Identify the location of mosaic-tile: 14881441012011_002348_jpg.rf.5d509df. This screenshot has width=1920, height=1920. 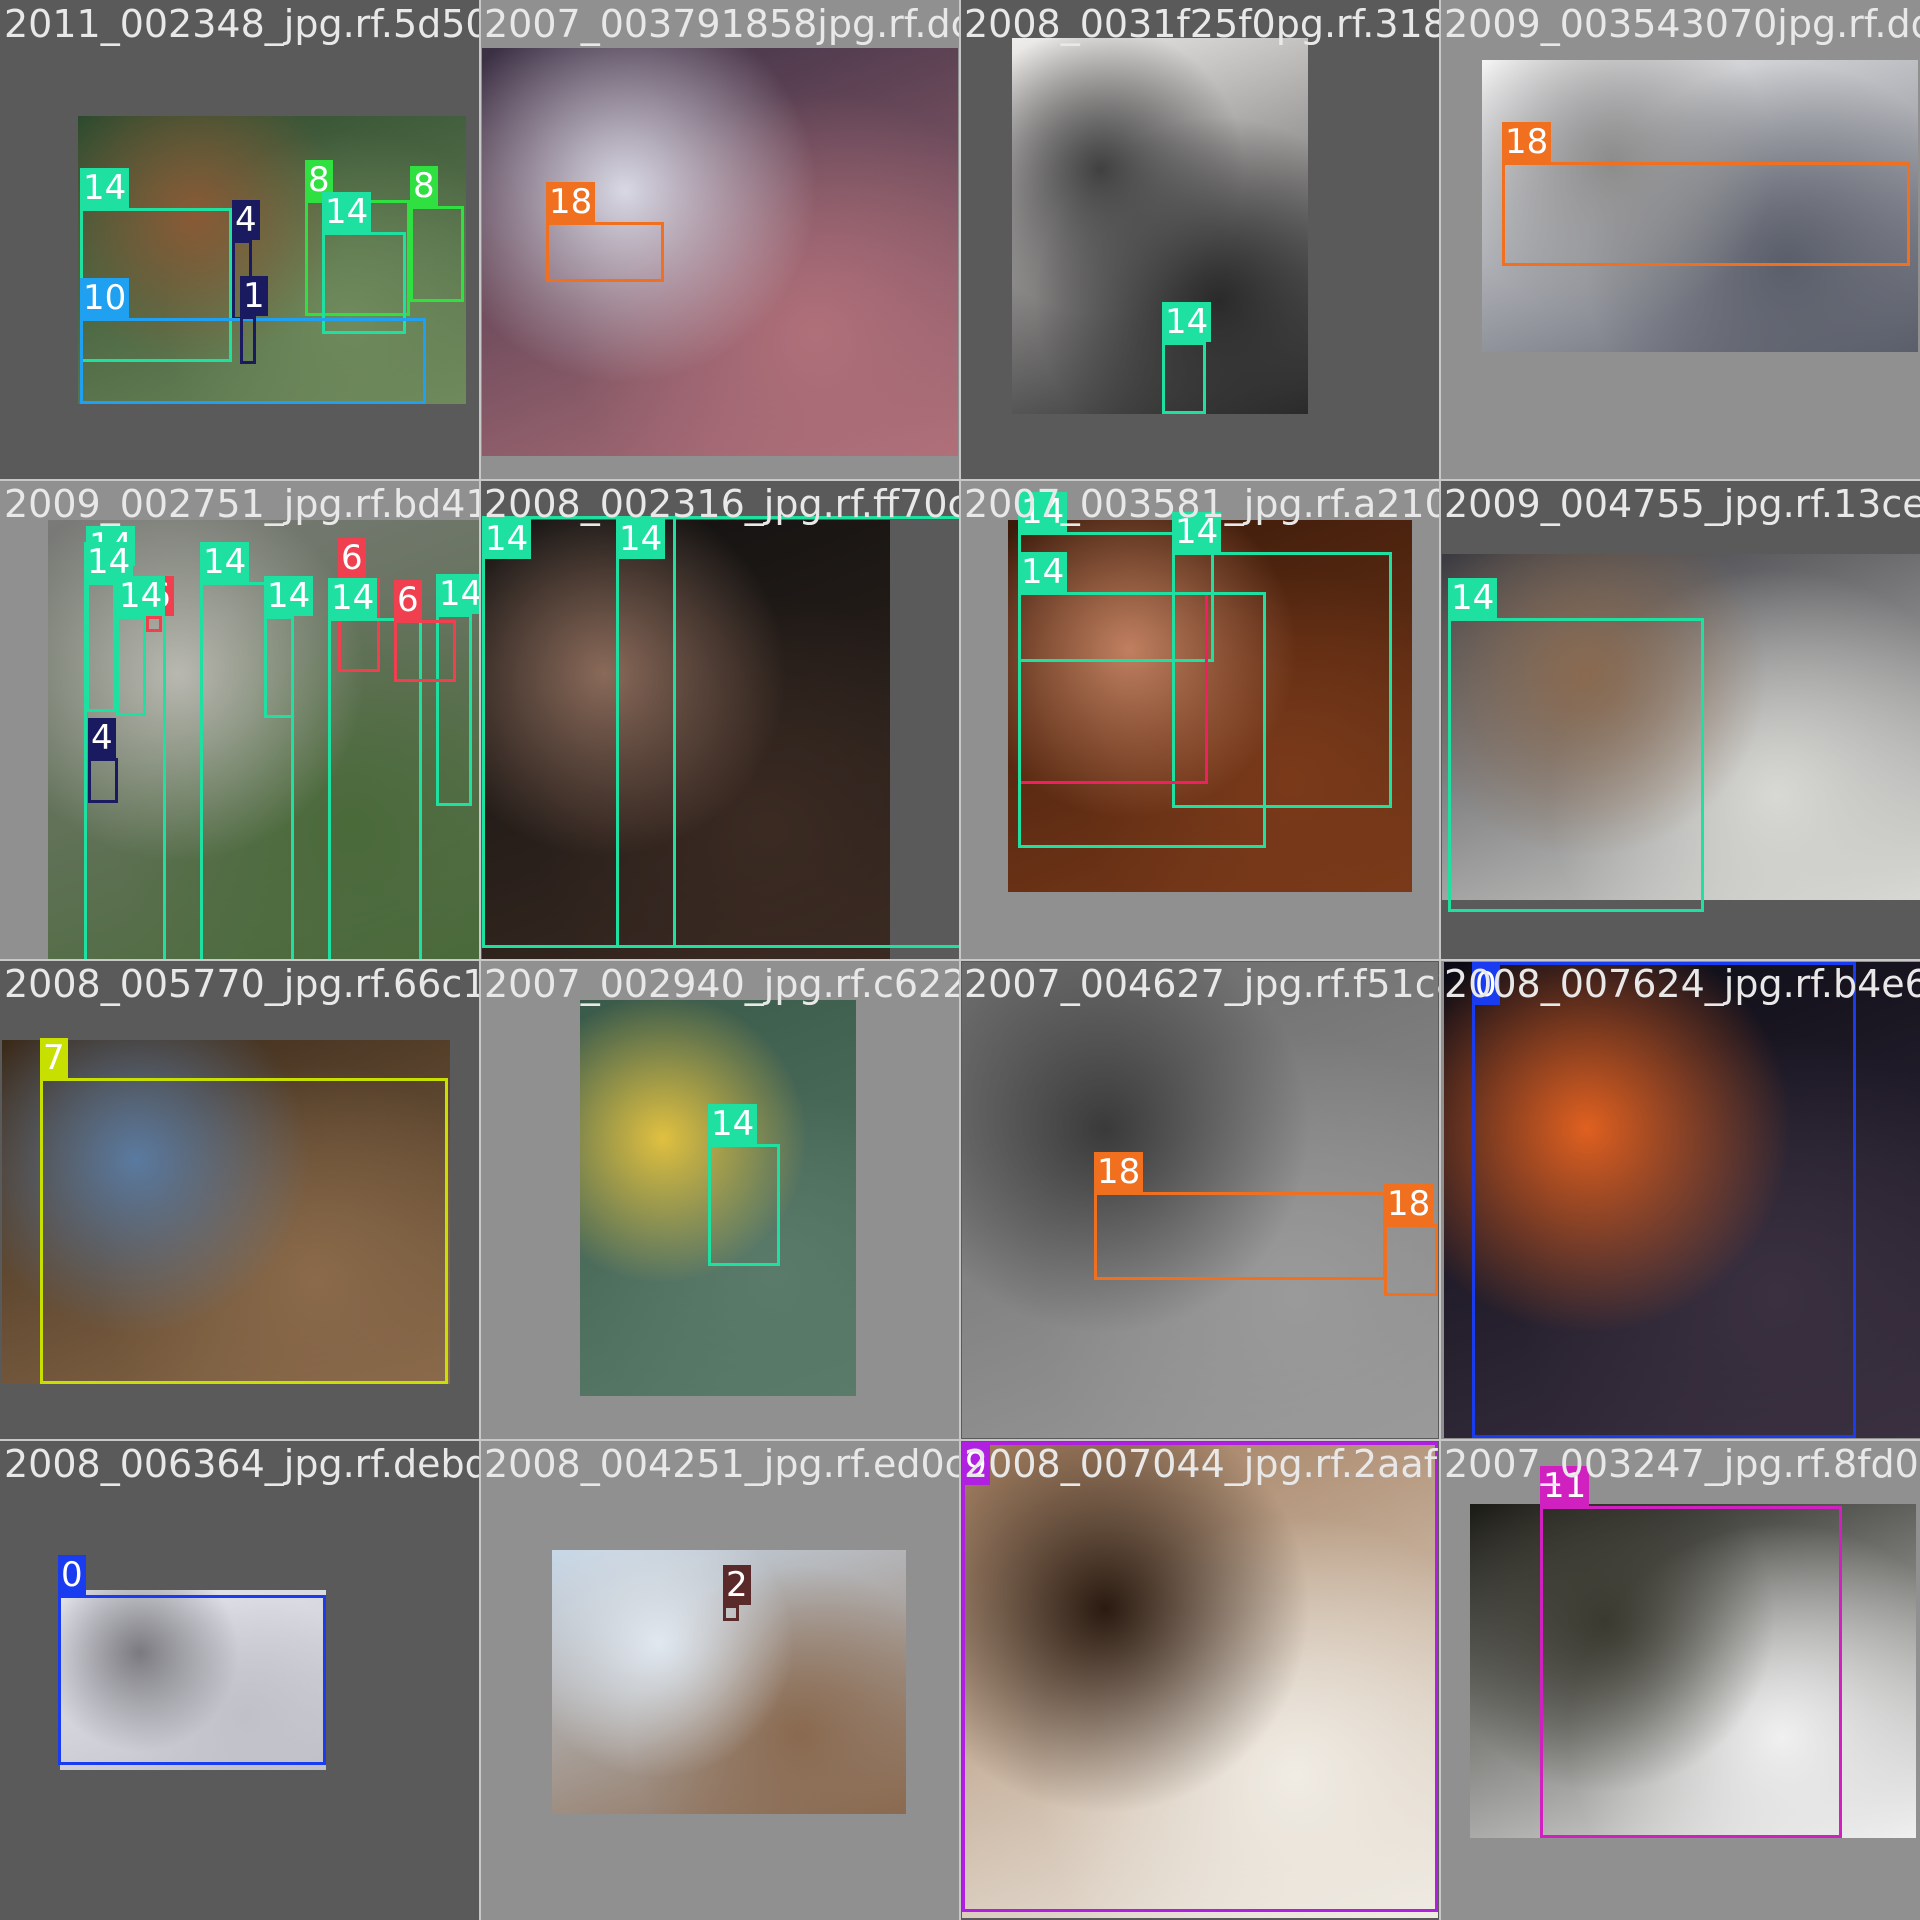
(240, 240).